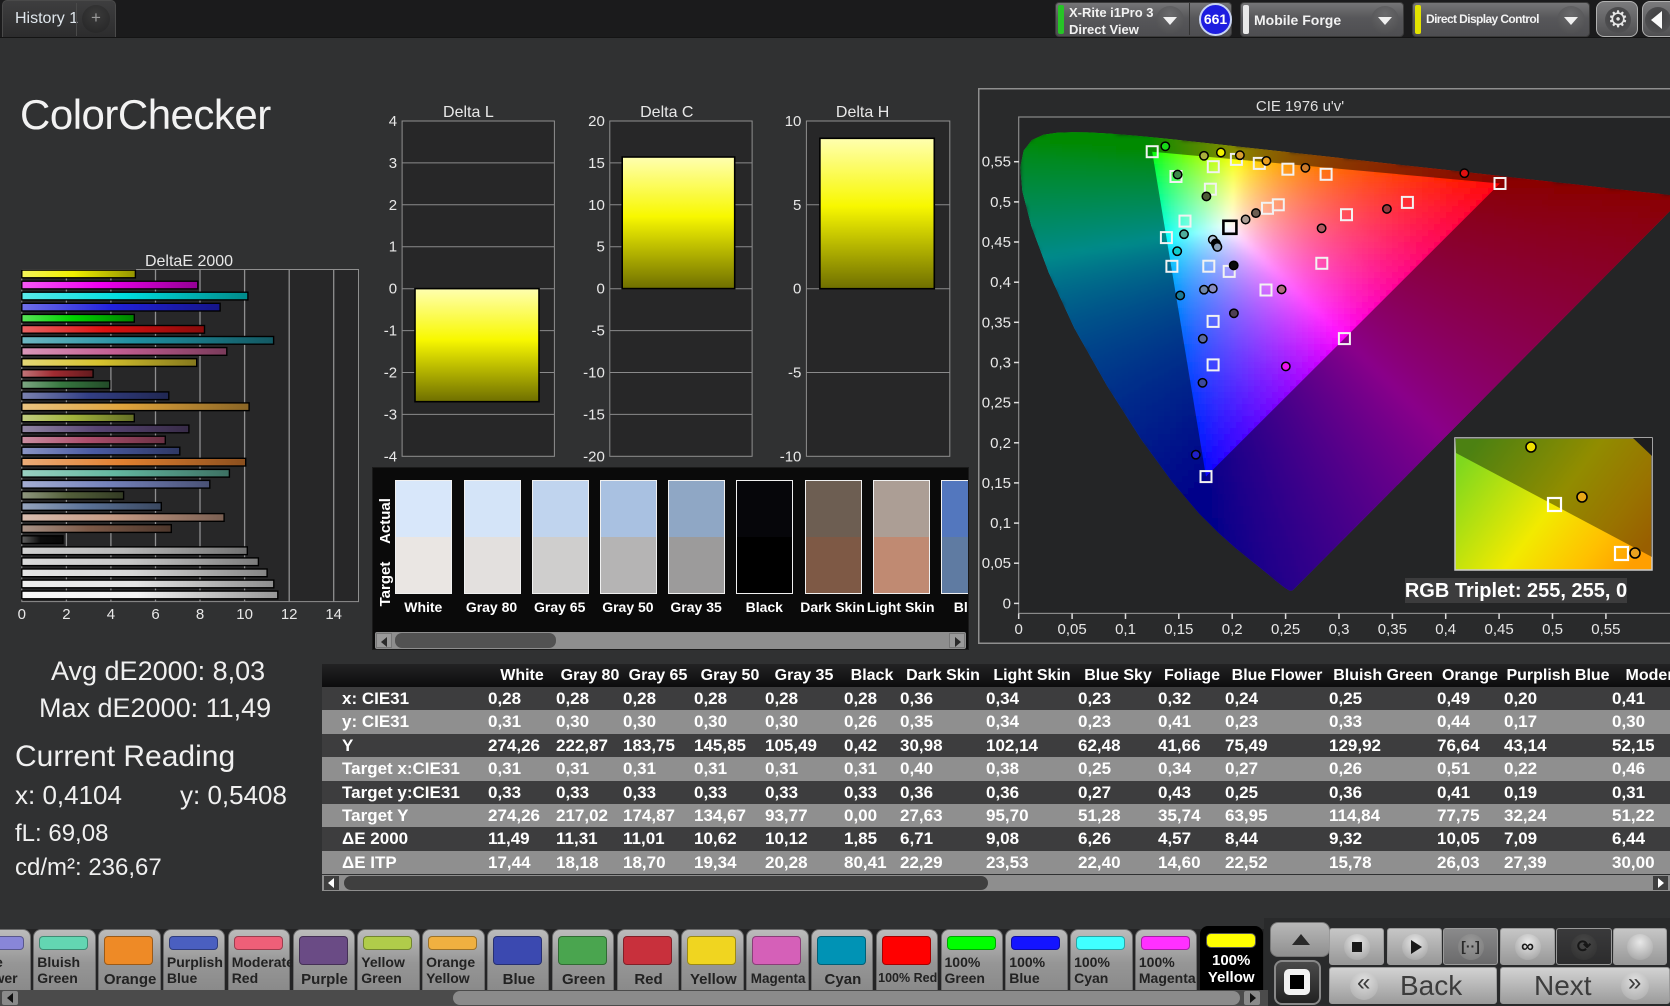 The image size is (1670, 1006). What do you see at coordinates (390, 456) in the screenshot?
I see `svg-text: -4` at bounding box center [390, 456].